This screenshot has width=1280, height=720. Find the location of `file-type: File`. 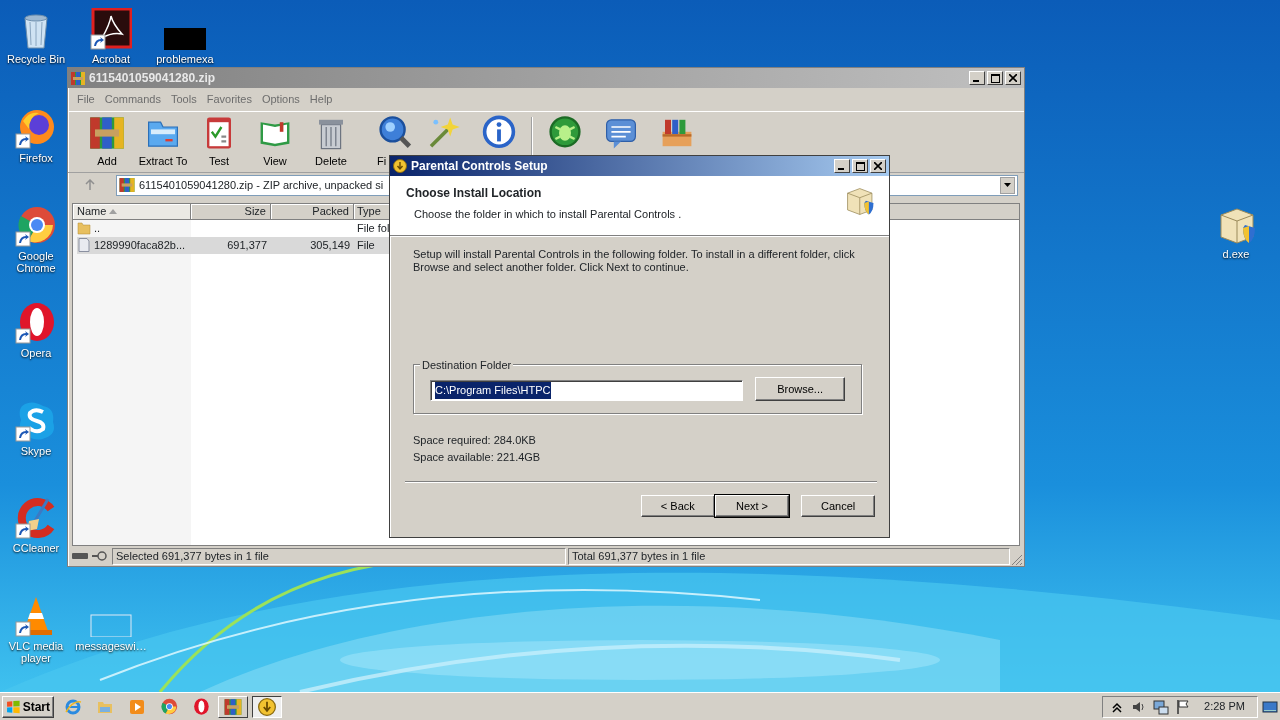

file-type: File is located at coordinates (366, 244).